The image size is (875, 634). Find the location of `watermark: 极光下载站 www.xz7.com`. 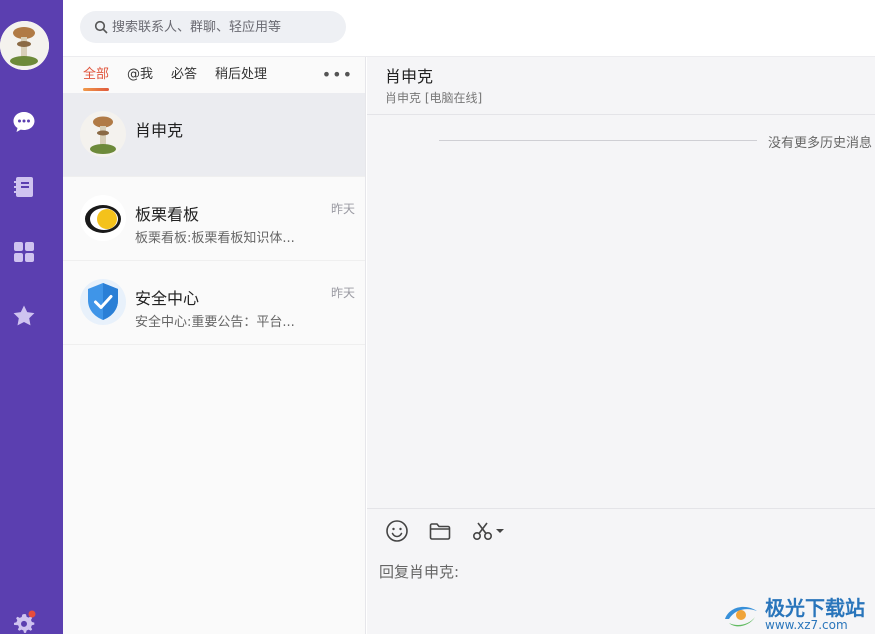

watermark: 极光下载站 www.xz7.com is located at coordinates (793, 615).